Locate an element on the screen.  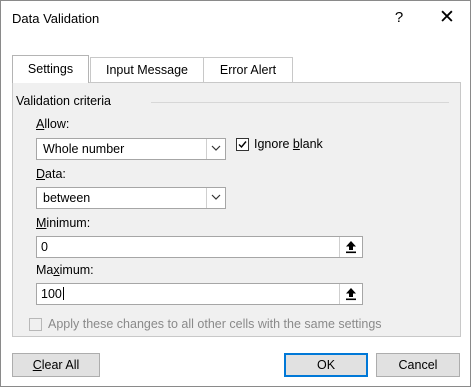
minimum-label-accel: M is located at coordinates (41, 223).